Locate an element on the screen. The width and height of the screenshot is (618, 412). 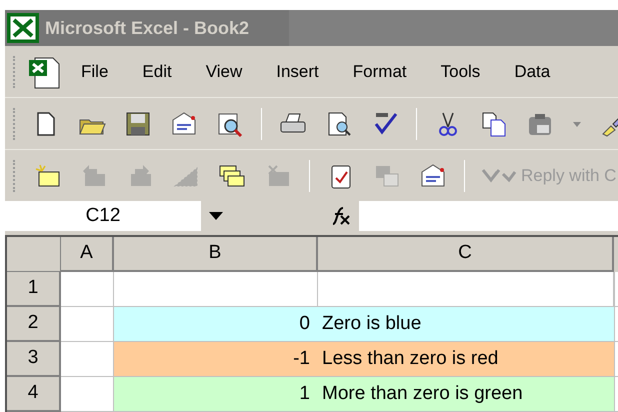
spreadsheet-icon is located at coordinates (23, 28).